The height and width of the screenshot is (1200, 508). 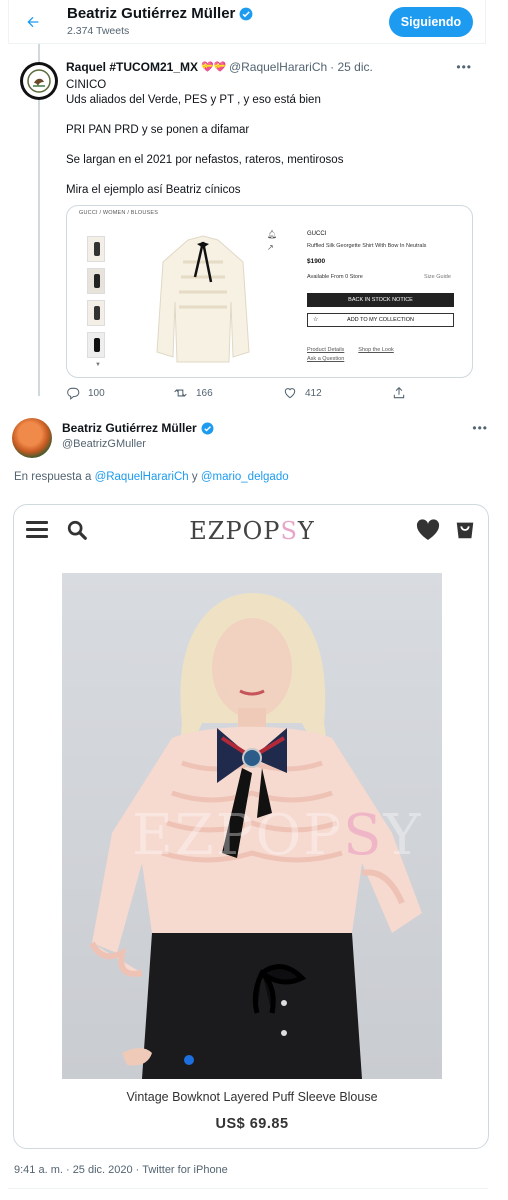 I want to click on divider, so click(x=248, y=1188).